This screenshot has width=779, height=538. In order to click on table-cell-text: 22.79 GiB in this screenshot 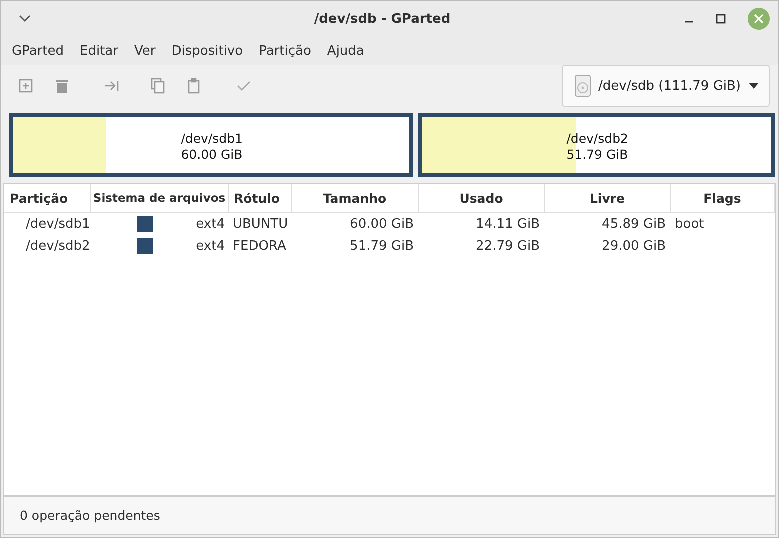, I will do `click(508, 246)`.